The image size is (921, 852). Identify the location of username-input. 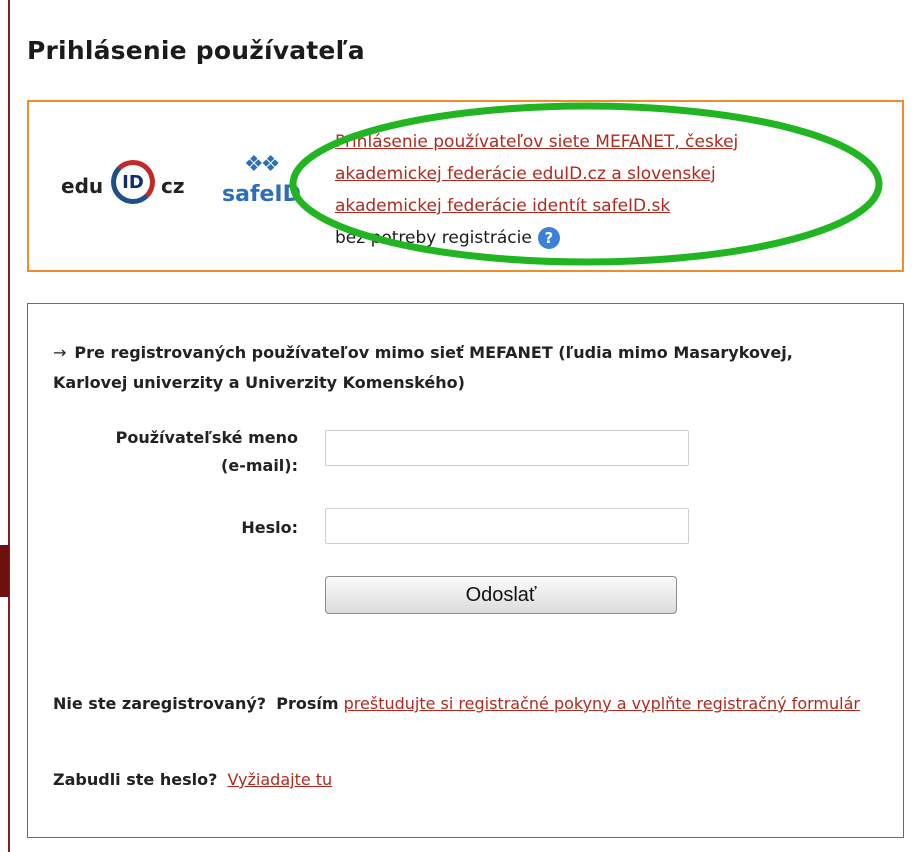
(507, 448).